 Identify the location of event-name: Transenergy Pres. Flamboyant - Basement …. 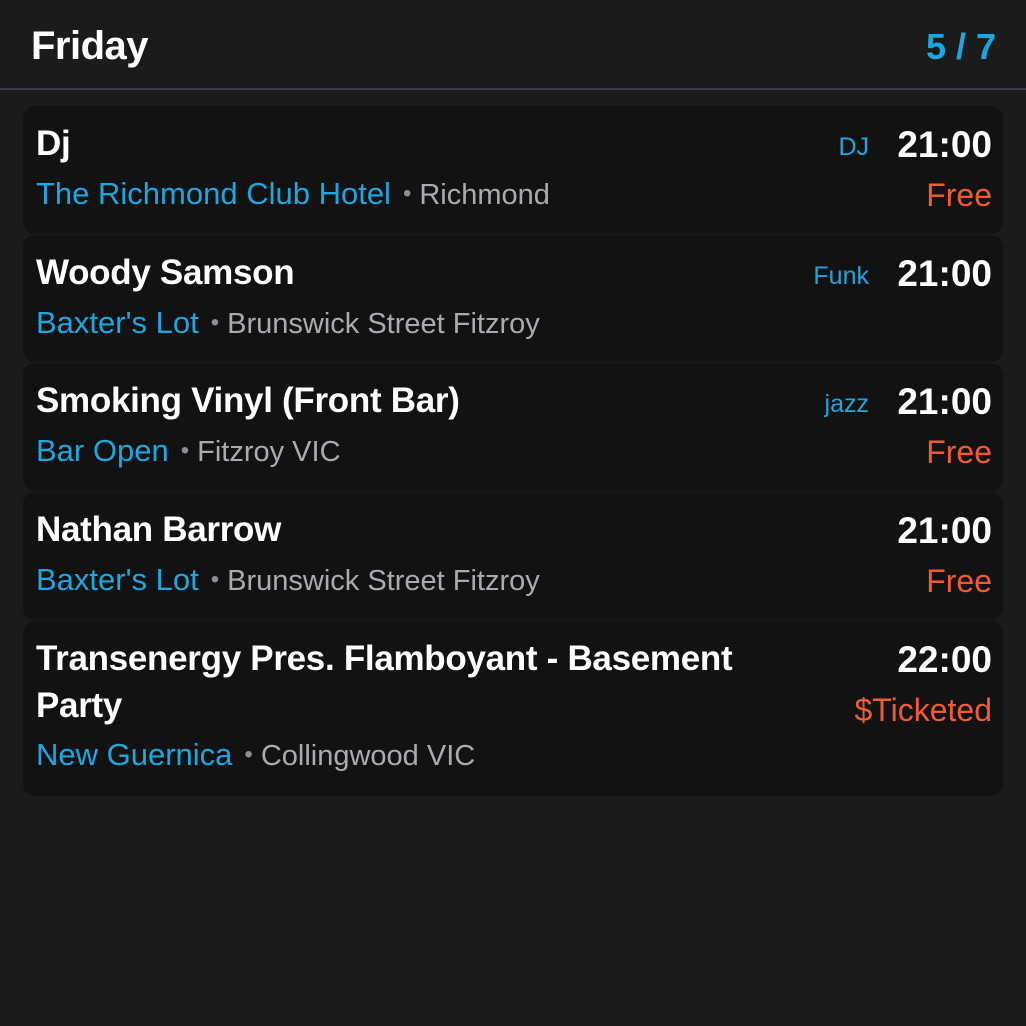
(384, 682).